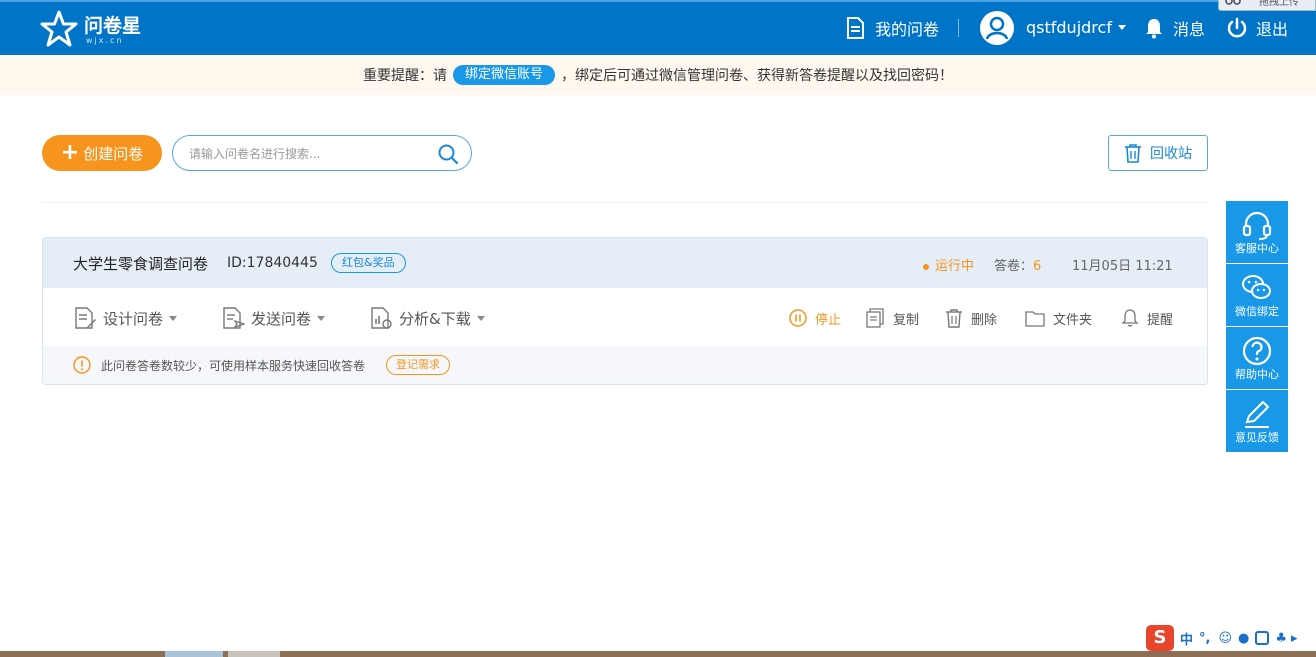 The height and width of the screenshot is (657, 1316). I want to click on search-icon, so click(448, 154).